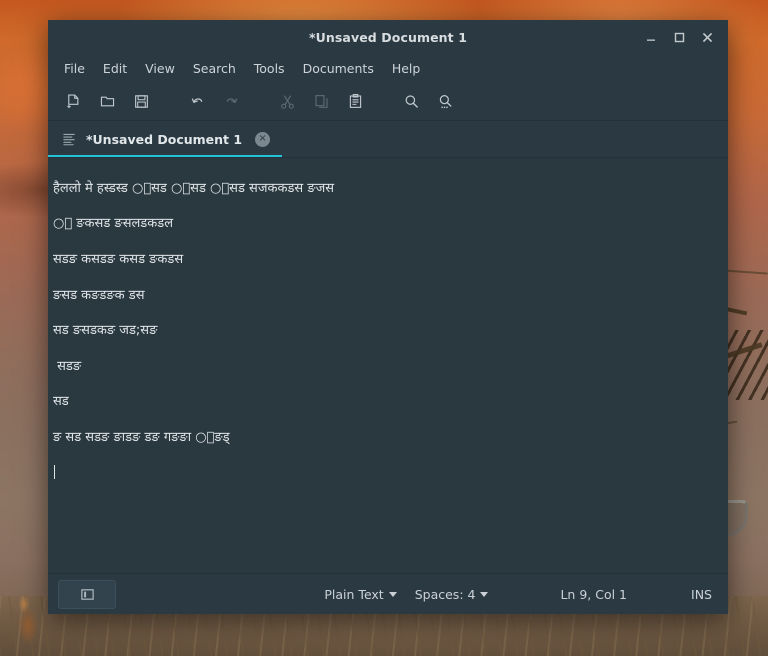 This screenshot has width=768, height=656. Describe the element at coordinates (74, 68) in the screenshot. I see `menu-file: File` at that location.